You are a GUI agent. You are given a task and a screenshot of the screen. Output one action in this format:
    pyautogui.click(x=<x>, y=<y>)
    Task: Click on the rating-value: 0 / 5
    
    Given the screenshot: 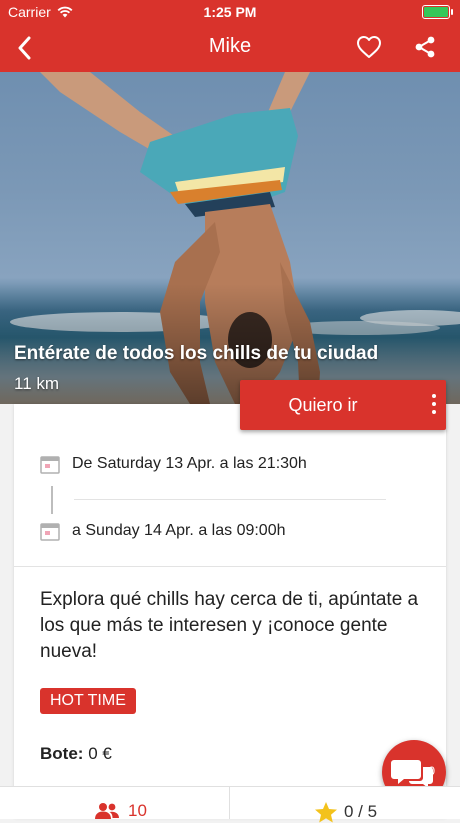 What is the action you would take?
    pyautogui.click(x=361, y=811)
    